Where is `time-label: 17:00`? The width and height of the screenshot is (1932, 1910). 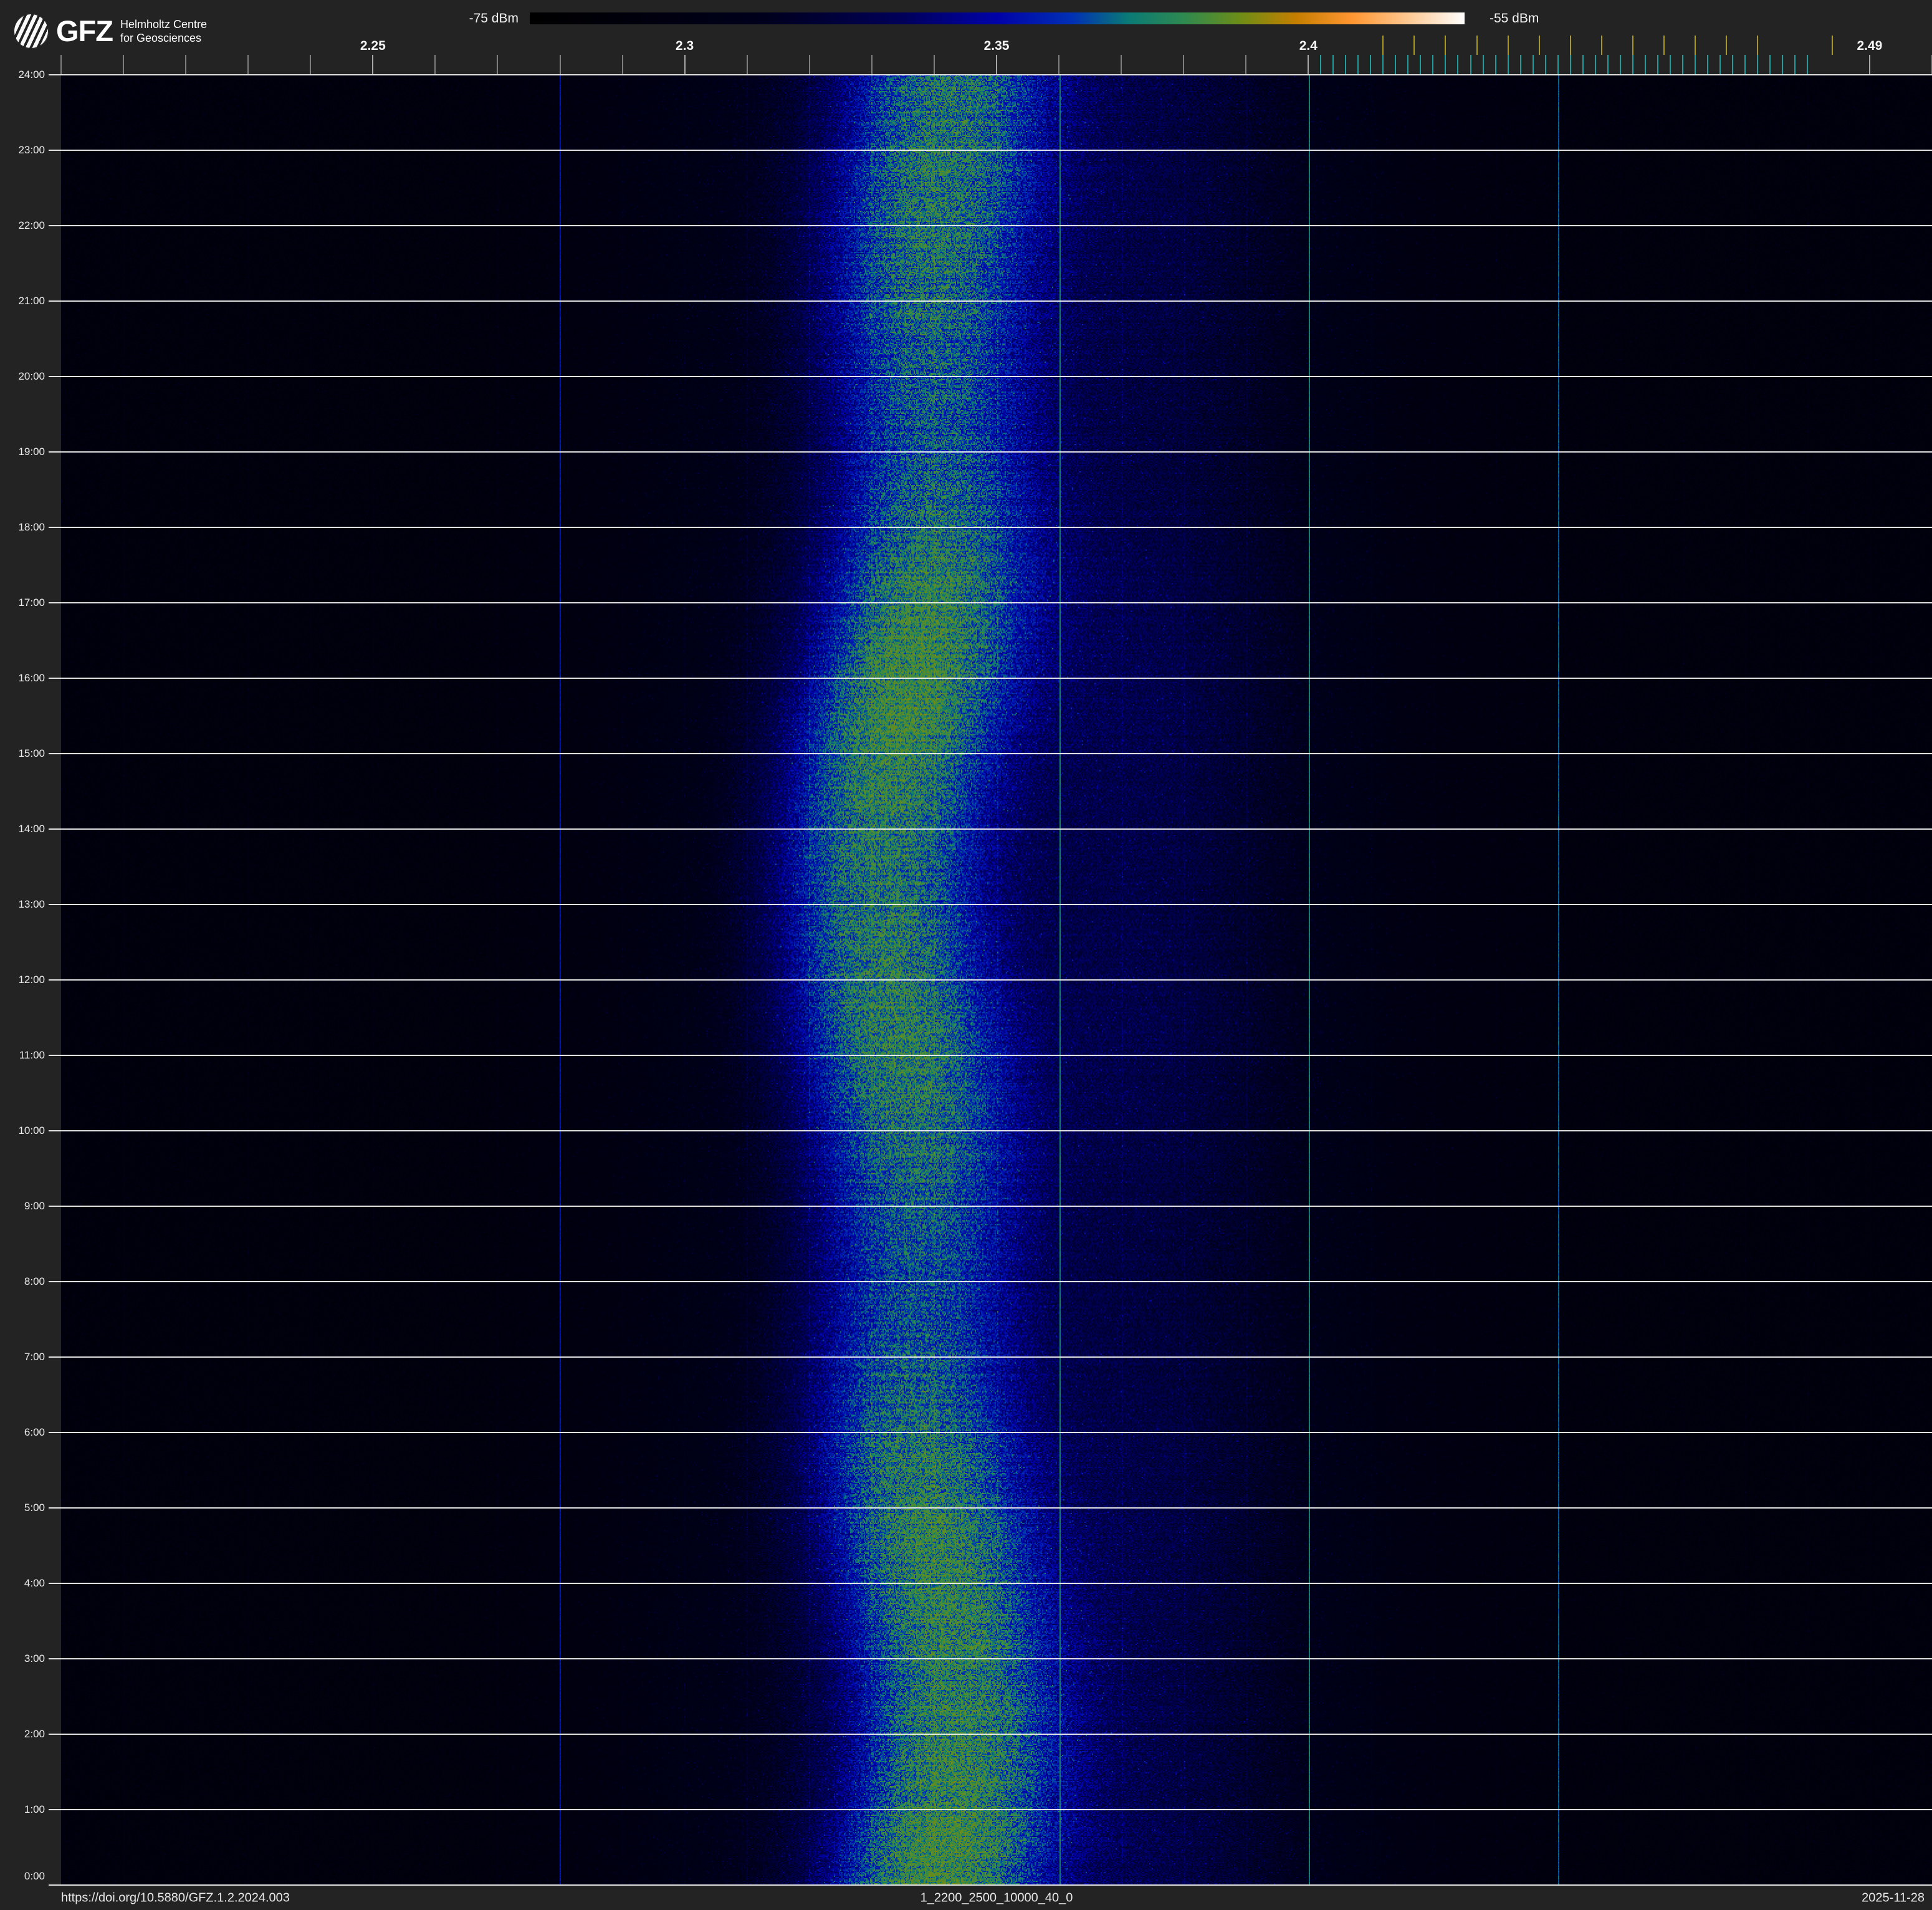 time-label: 17:00 is located at coordinates (31, 602).